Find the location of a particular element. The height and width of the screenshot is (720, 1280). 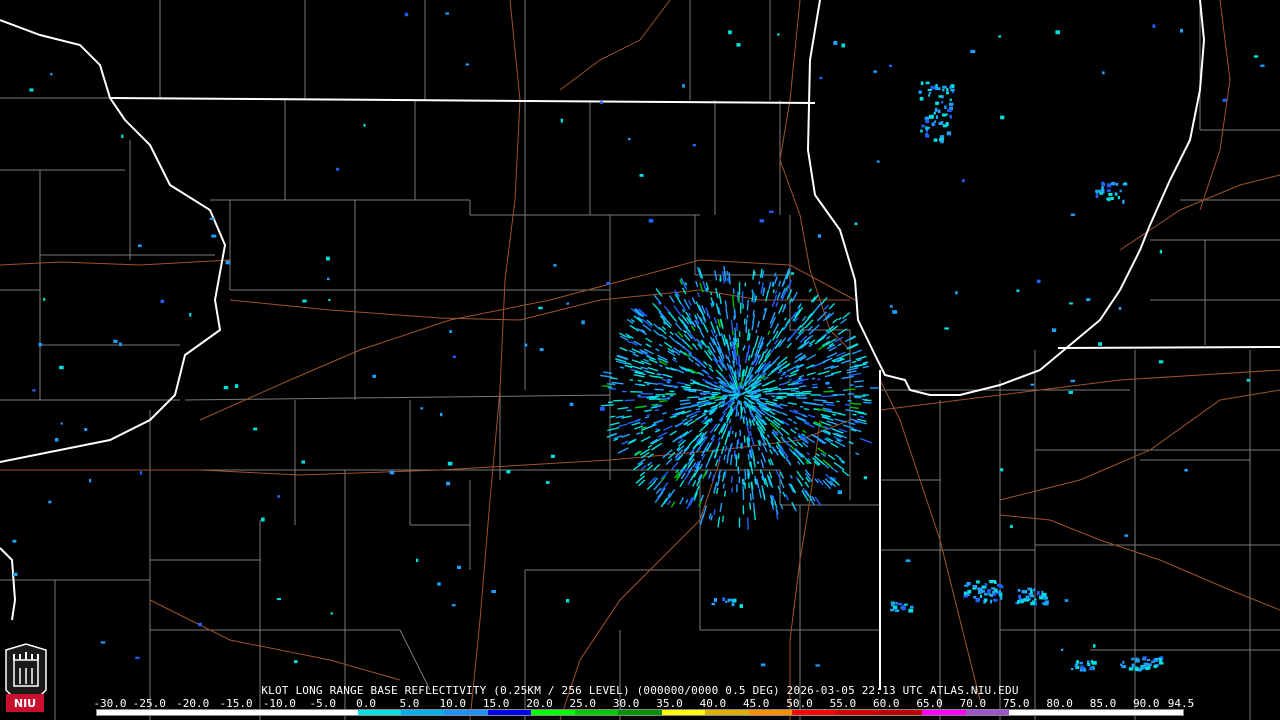

color-scale-bar is located at coordinates (640, 712).